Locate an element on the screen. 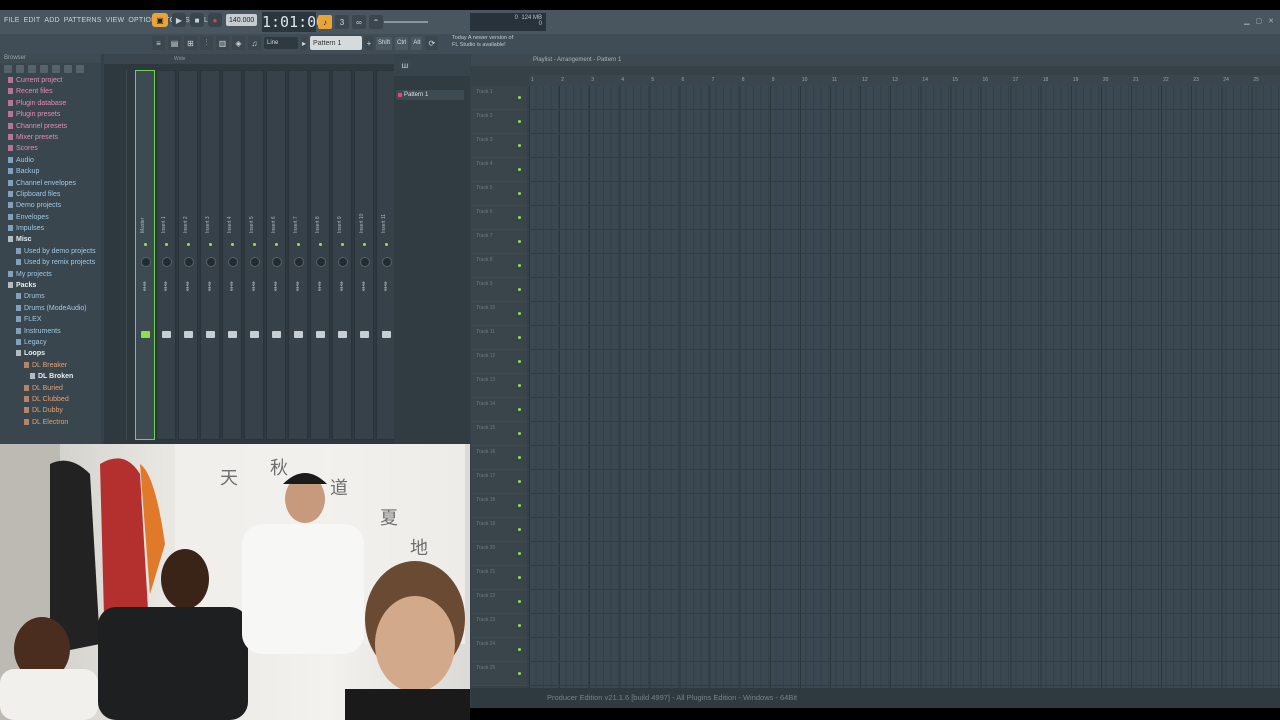 The height and width of the screenshot is (720, 1280). mixer-strip-insert: Insert 7 ⇕ ⇕ is located at coordinates (298, 255).